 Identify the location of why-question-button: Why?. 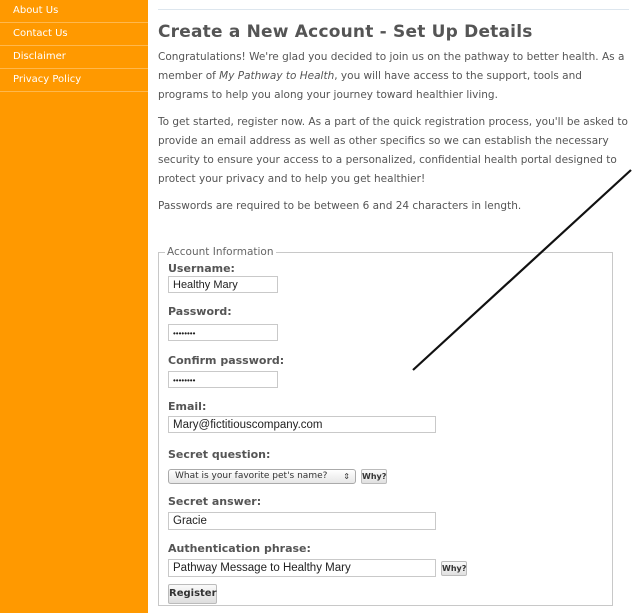
(374, 476).